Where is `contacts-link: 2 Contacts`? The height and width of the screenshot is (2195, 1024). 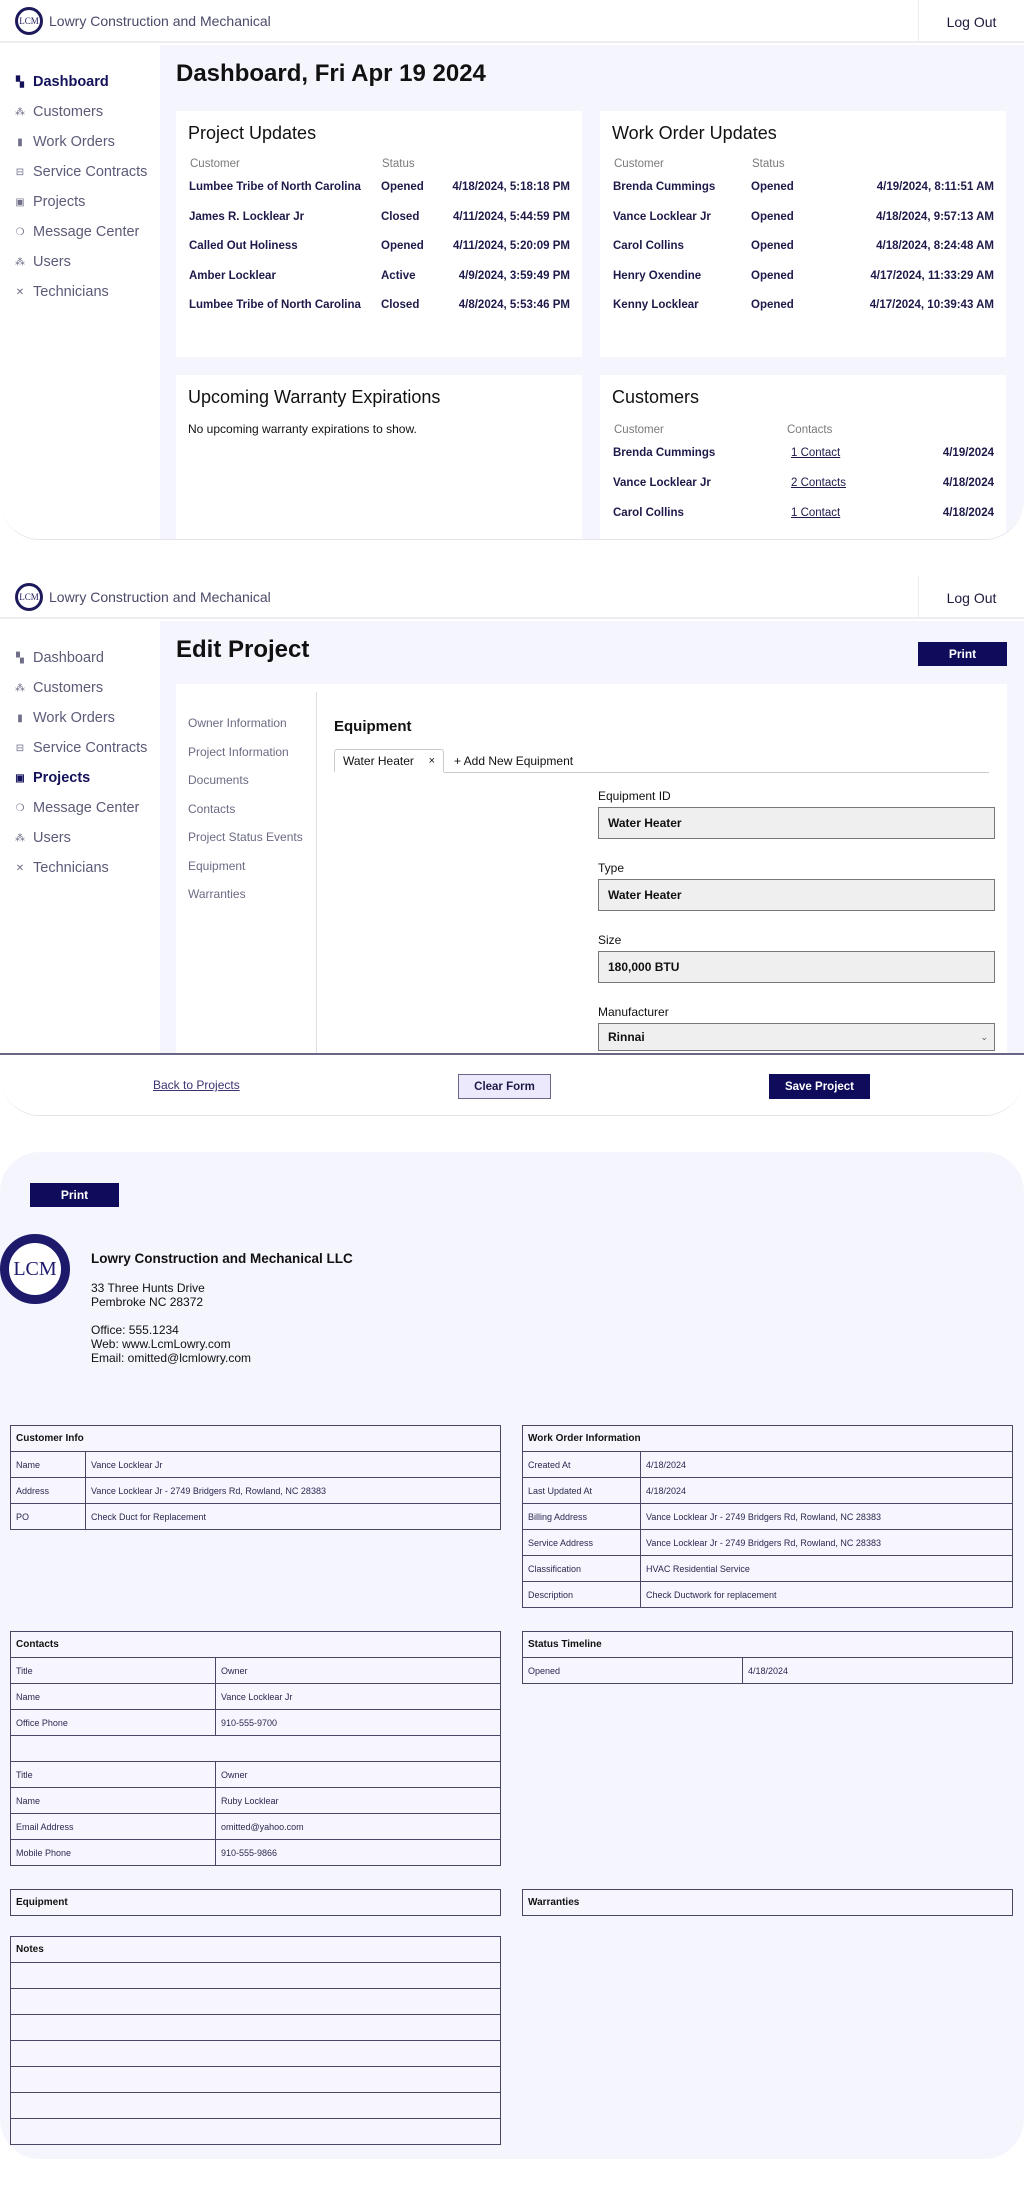
contacts-link: 2 Contacts is located at coordinates (818, 483).